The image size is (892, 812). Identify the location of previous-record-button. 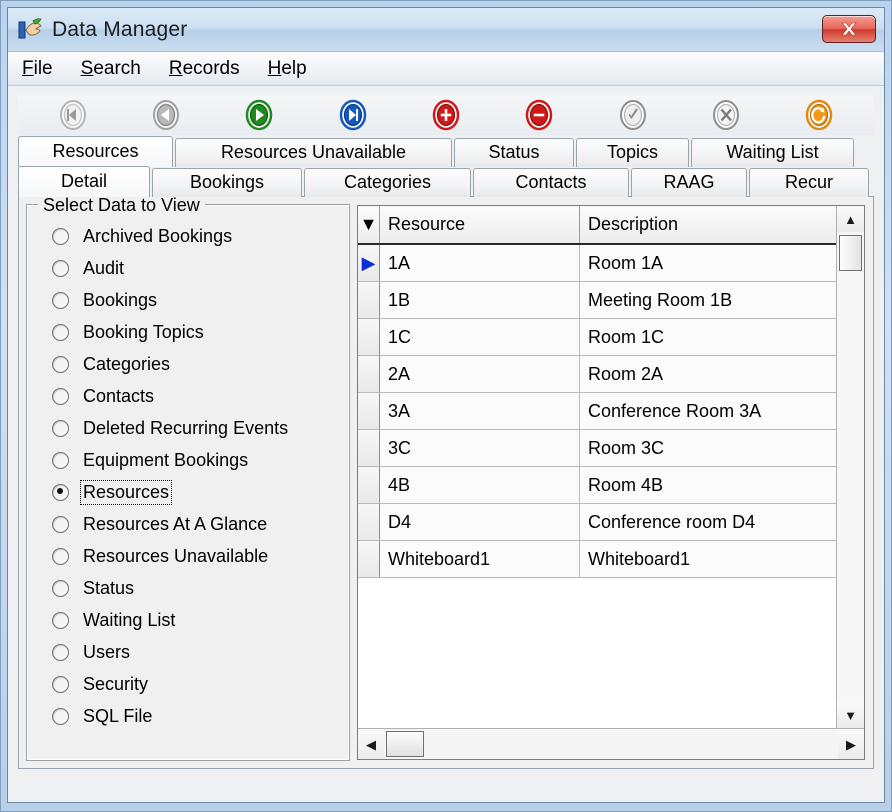
(166, 115).